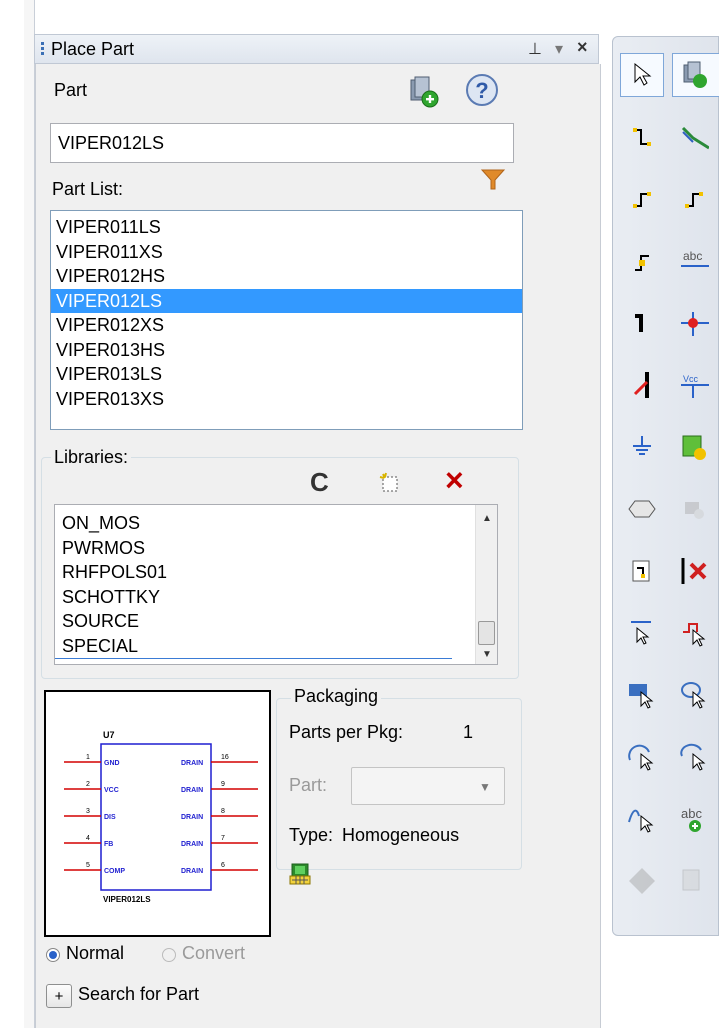 The width and height of the screenshot is (719, 1028). I want to click on list-item: VIPER011XS, so click(286, 252).